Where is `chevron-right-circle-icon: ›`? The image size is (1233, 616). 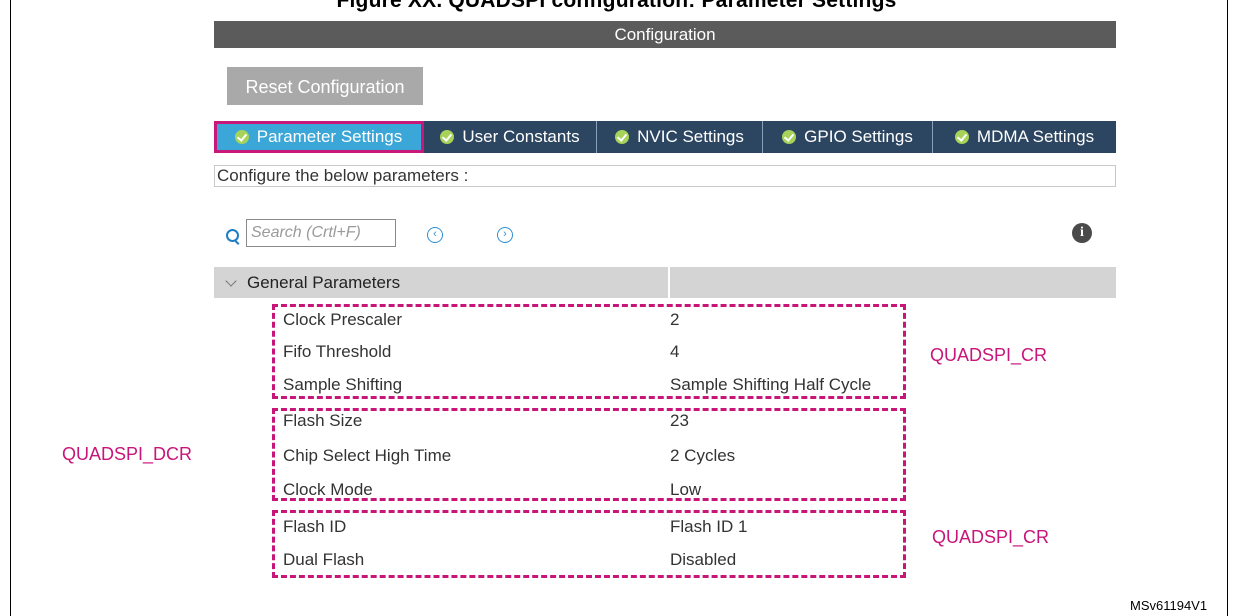 chevron-right-circle-icon: › is located at coordinates (505, 235).